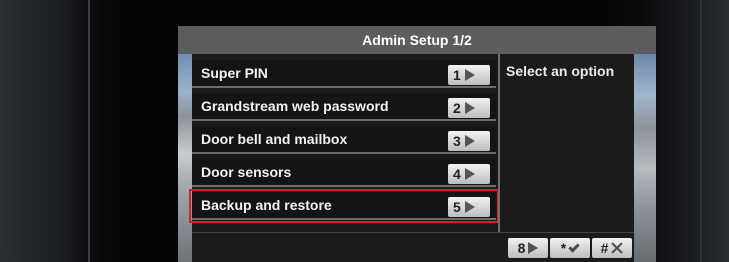 This screenshot has height=262, width=729. I want to click on key-badge: 2, so click(469, 108).